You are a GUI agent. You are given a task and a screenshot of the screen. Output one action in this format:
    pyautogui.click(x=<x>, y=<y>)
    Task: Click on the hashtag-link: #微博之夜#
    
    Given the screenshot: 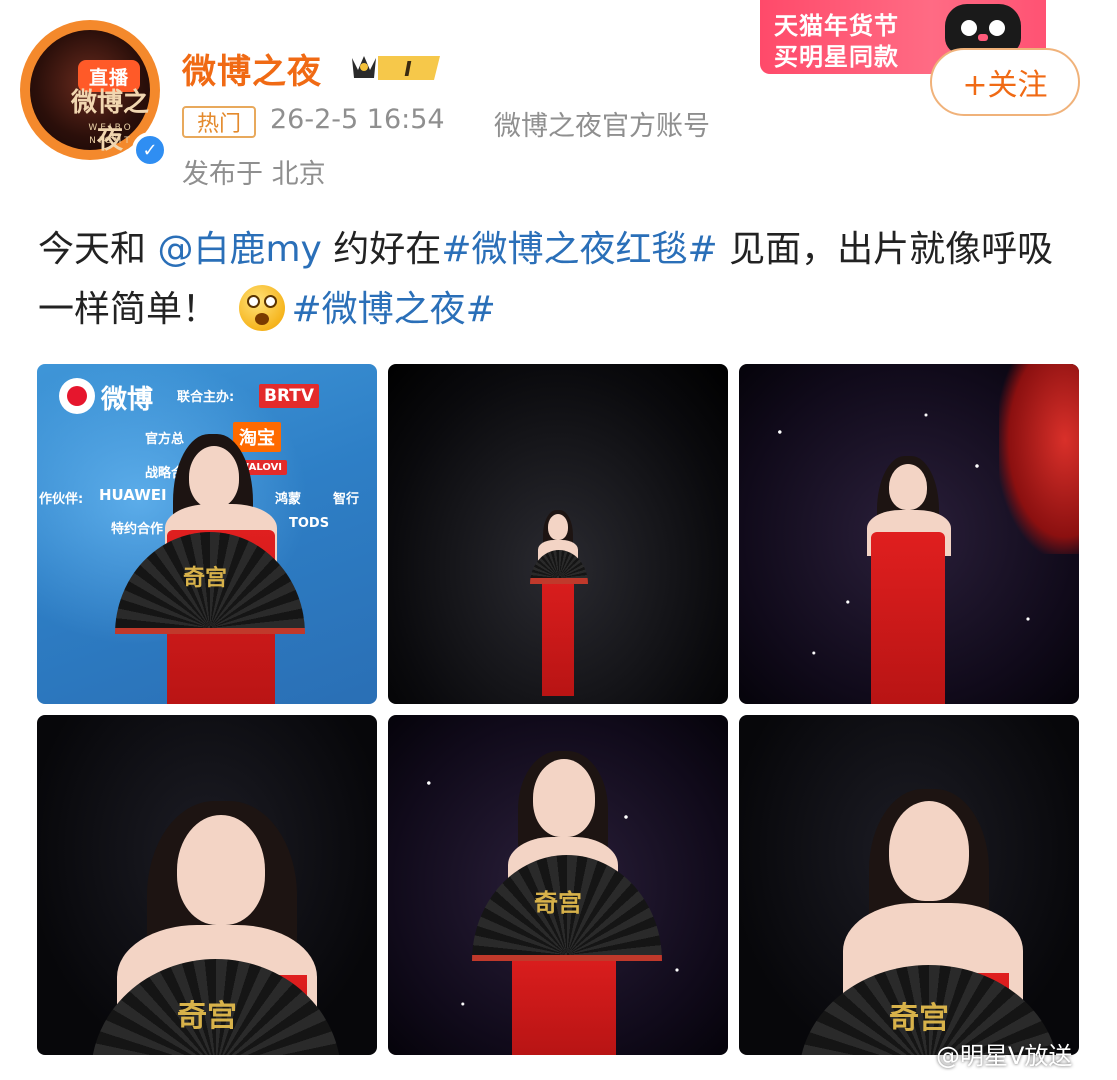 What is the action you would take?
    pyautogui.click(x=393, y=309)
    